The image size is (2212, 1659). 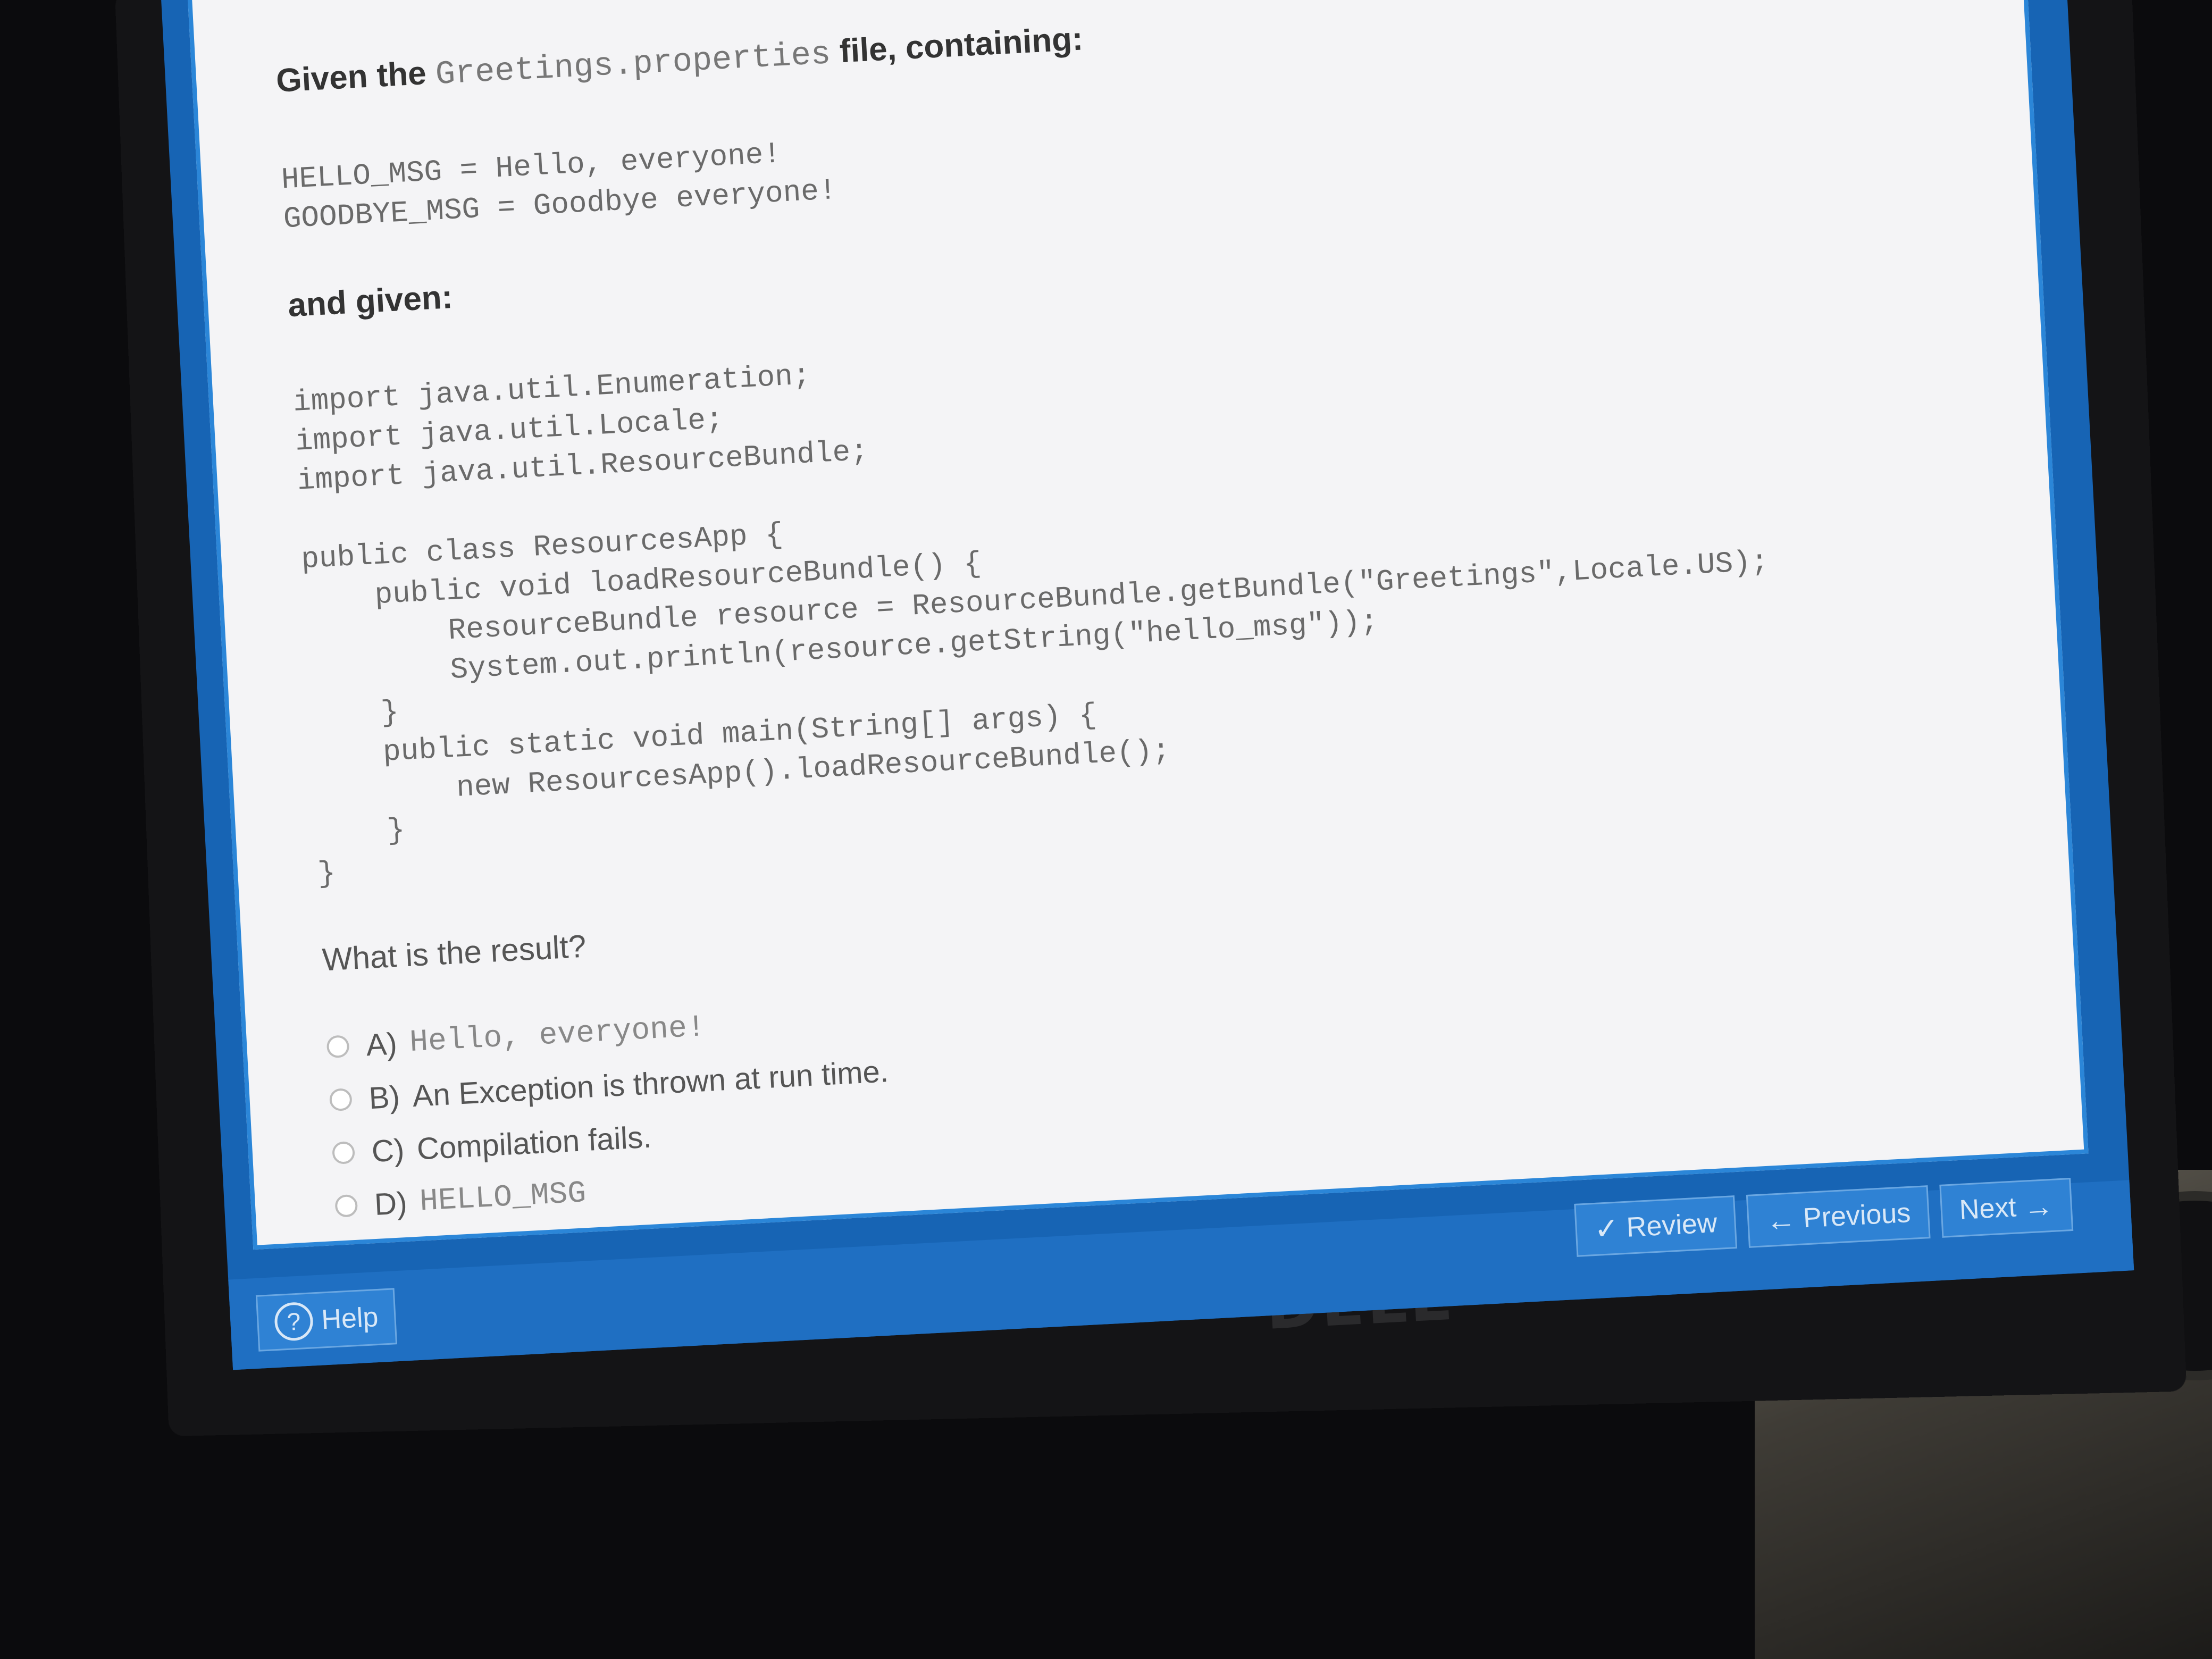 What do you see at coordinates (390, 1203) in the screenshot?
I see `option-key: D)` at bounding box center [390, 1203].